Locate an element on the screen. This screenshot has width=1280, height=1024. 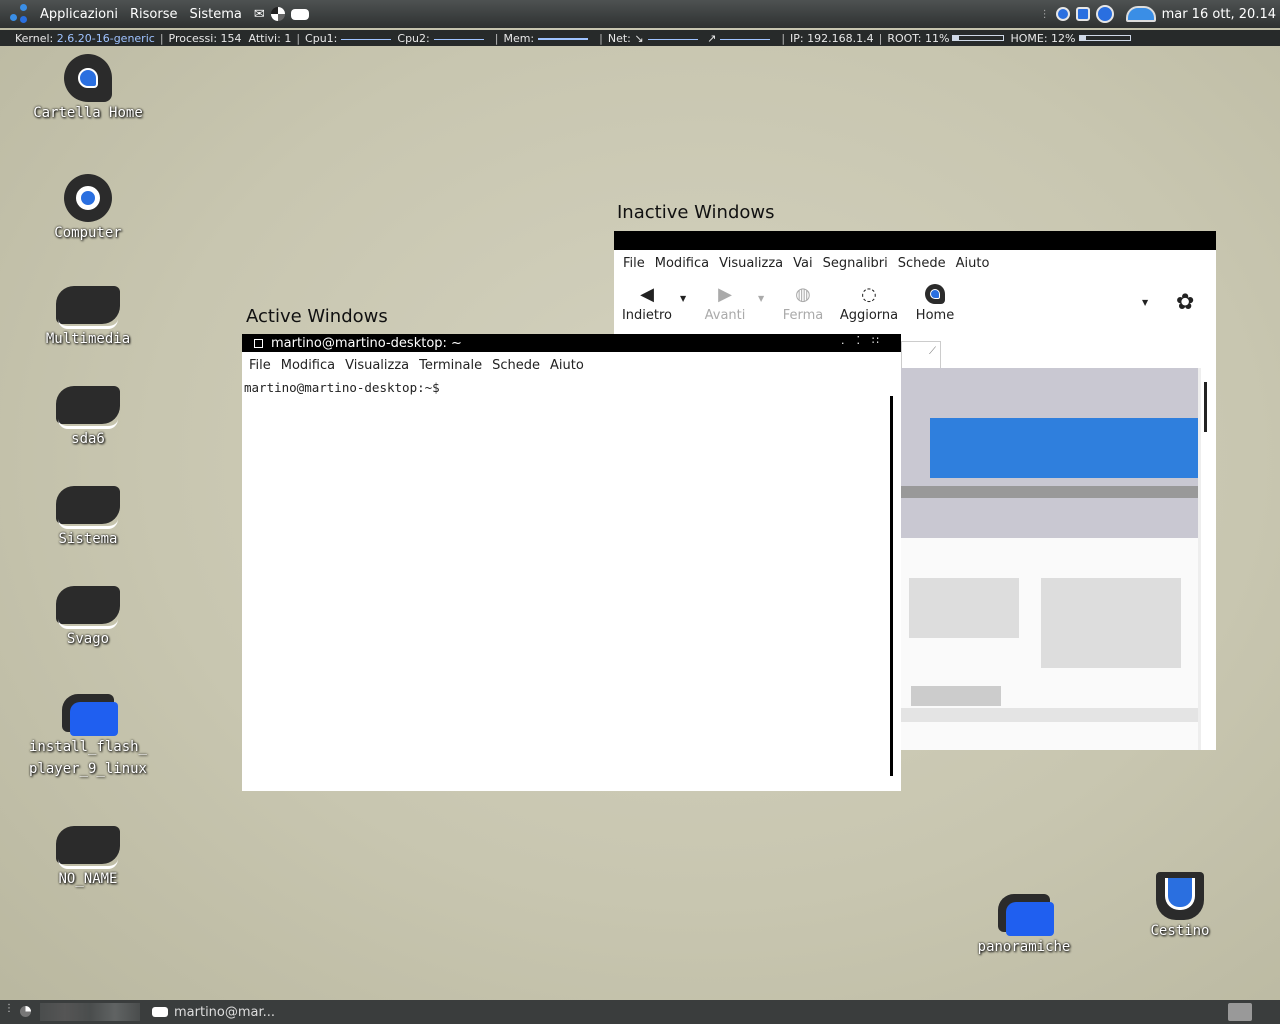
cpu1-graph is located at coordinates (366, 38).